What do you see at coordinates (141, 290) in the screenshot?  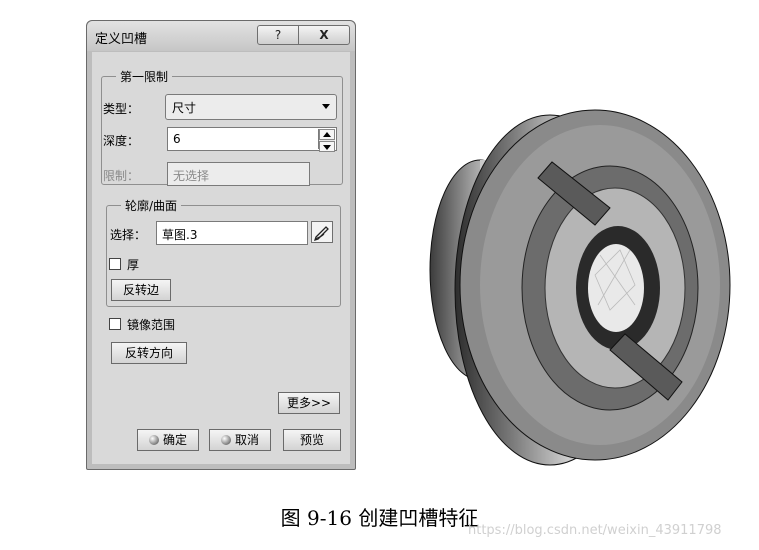 I see `reverse-side-button: 反转边` at bounding box center [141, 290].